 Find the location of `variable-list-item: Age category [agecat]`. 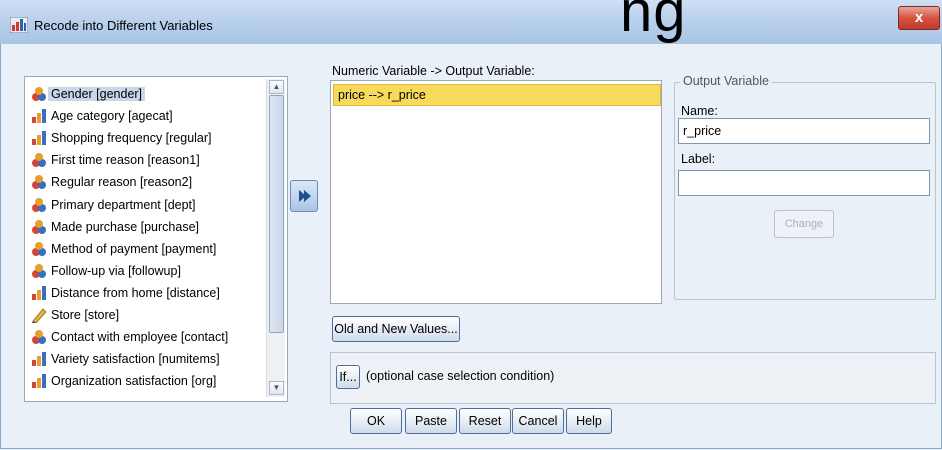

variable-list-item: Age category [agecat] is located at coordinates (147, 116).